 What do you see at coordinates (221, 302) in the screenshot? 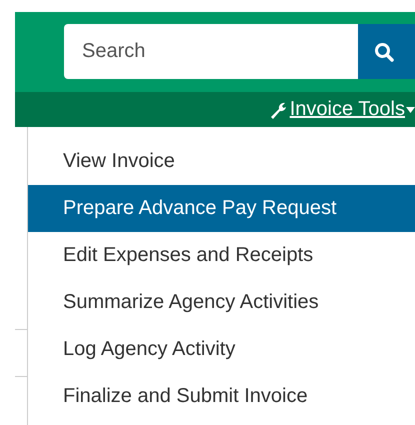
I see `menu-item: Summarize Agency Activities` at bounding box center [221, 302].